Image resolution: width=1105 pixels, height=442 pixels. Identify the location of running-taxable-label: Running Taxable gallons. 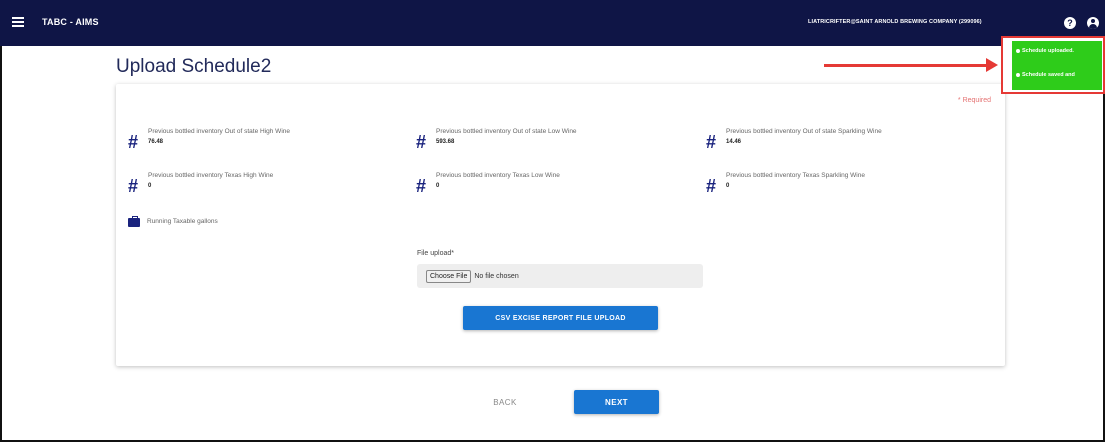
(182, 221).